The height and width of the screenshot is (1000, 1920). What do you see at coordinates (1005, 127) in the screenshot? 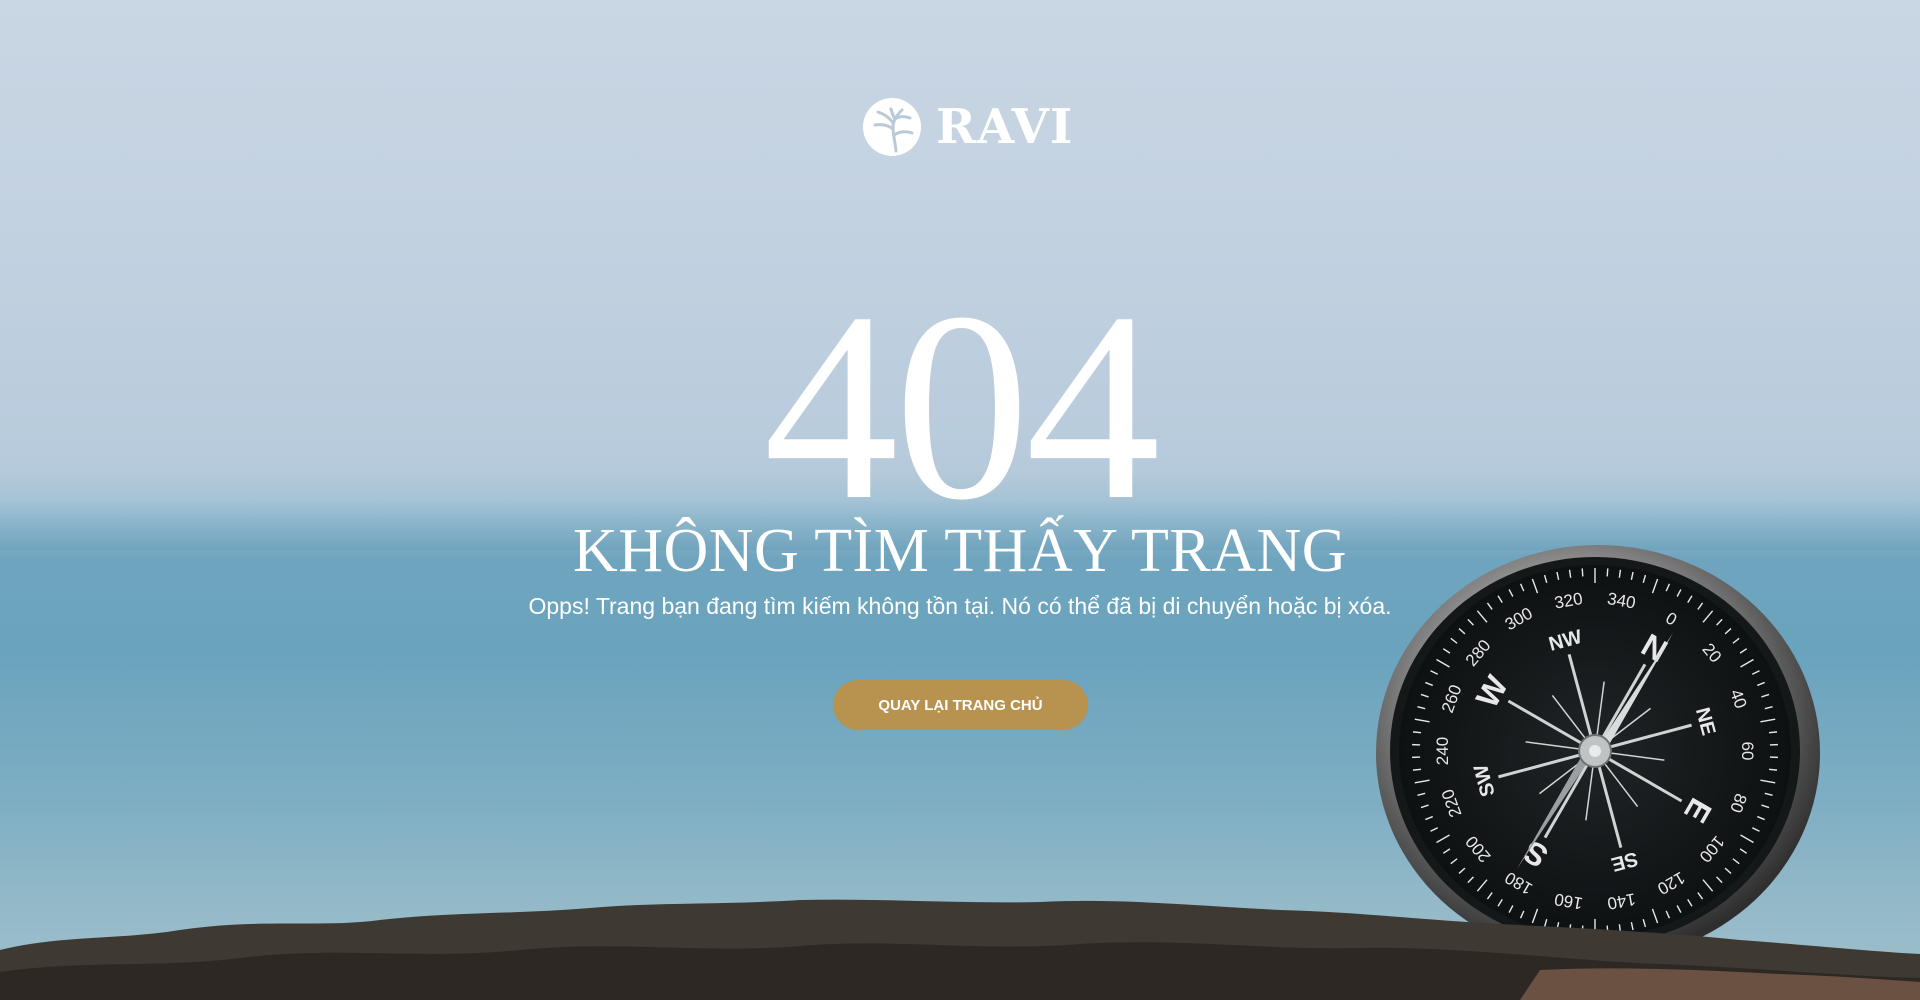
I see `brand-name: RAVI` at bounding box center [1005, 127].